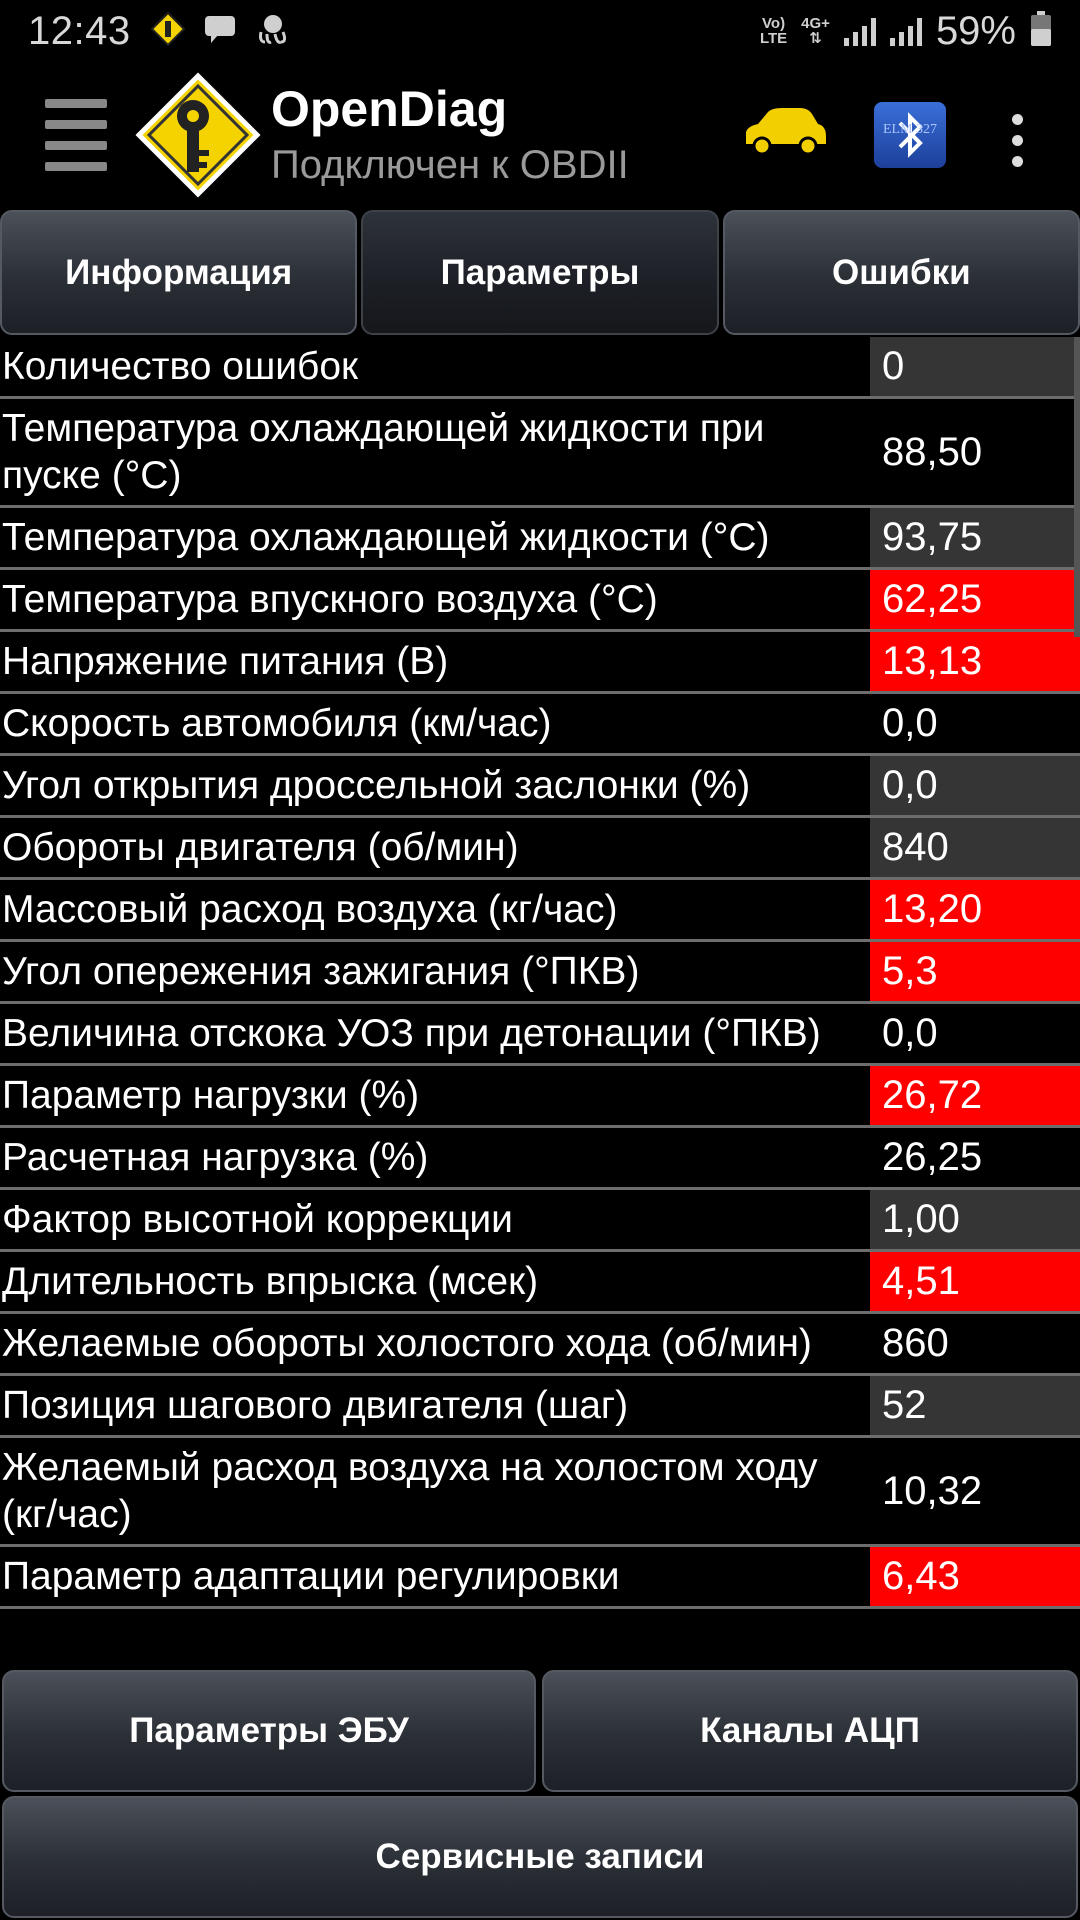  Describe the element at coordinates (311, 1576) in the screenshot. I see `parameter-label: Параметр адаптации регулировки` at that location.